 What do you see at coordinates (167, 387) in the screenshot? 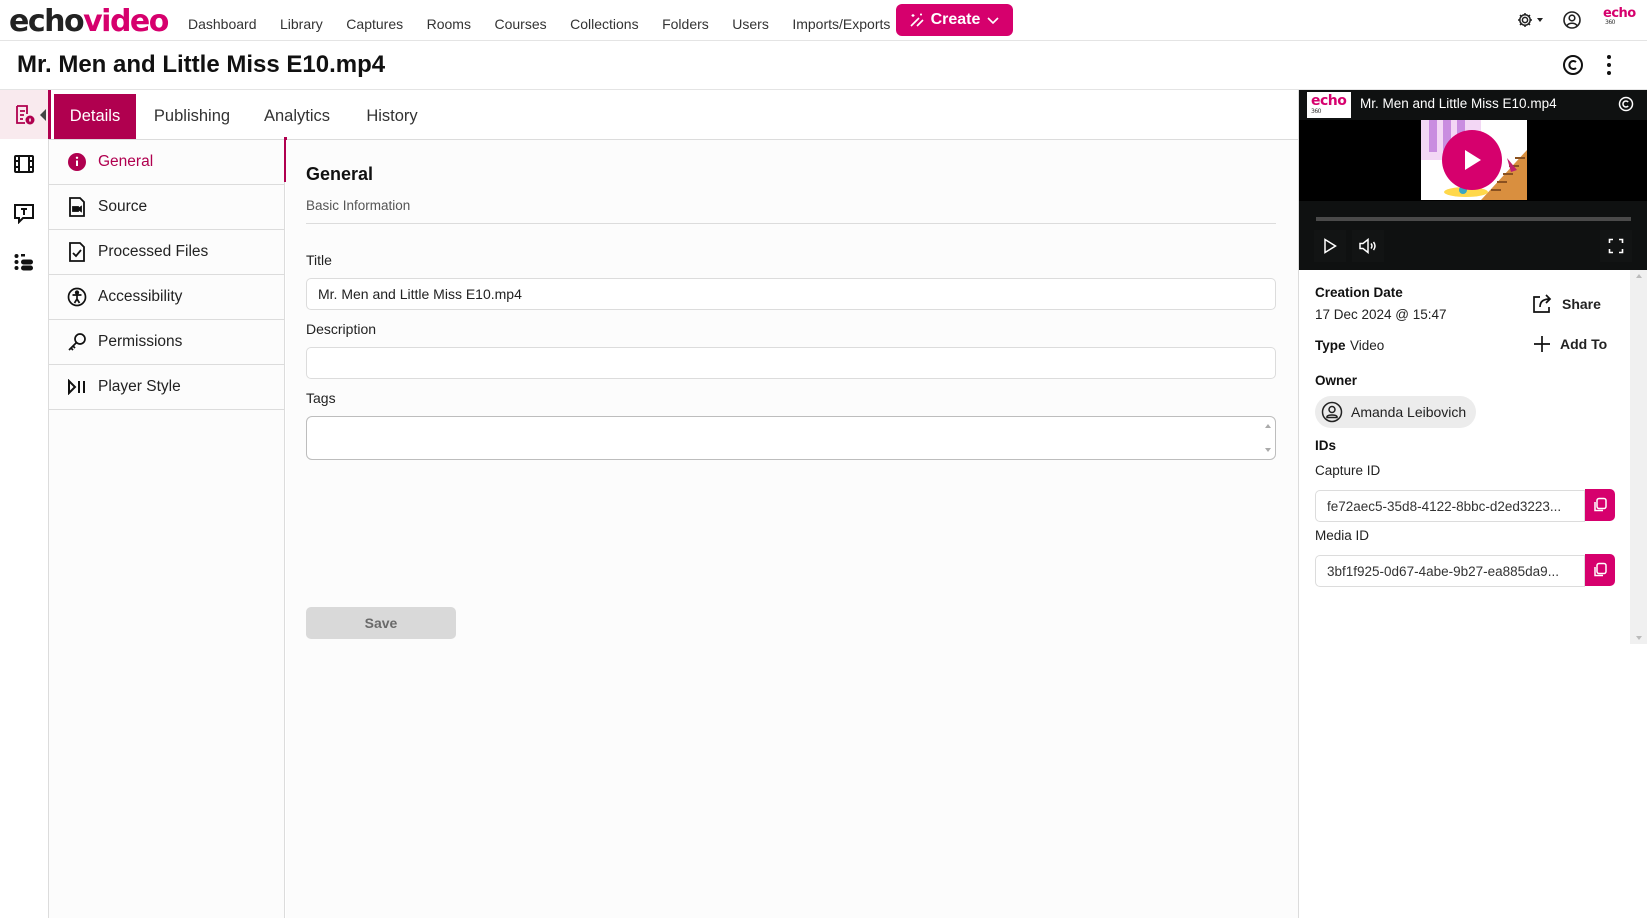
I see `subnav-player-style: Player Style` at bounding box center [167, 387].